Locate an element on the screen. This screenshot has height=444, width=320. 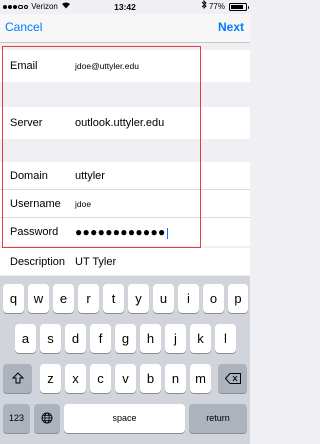
key-c: c is located at coordinates (100, 378).